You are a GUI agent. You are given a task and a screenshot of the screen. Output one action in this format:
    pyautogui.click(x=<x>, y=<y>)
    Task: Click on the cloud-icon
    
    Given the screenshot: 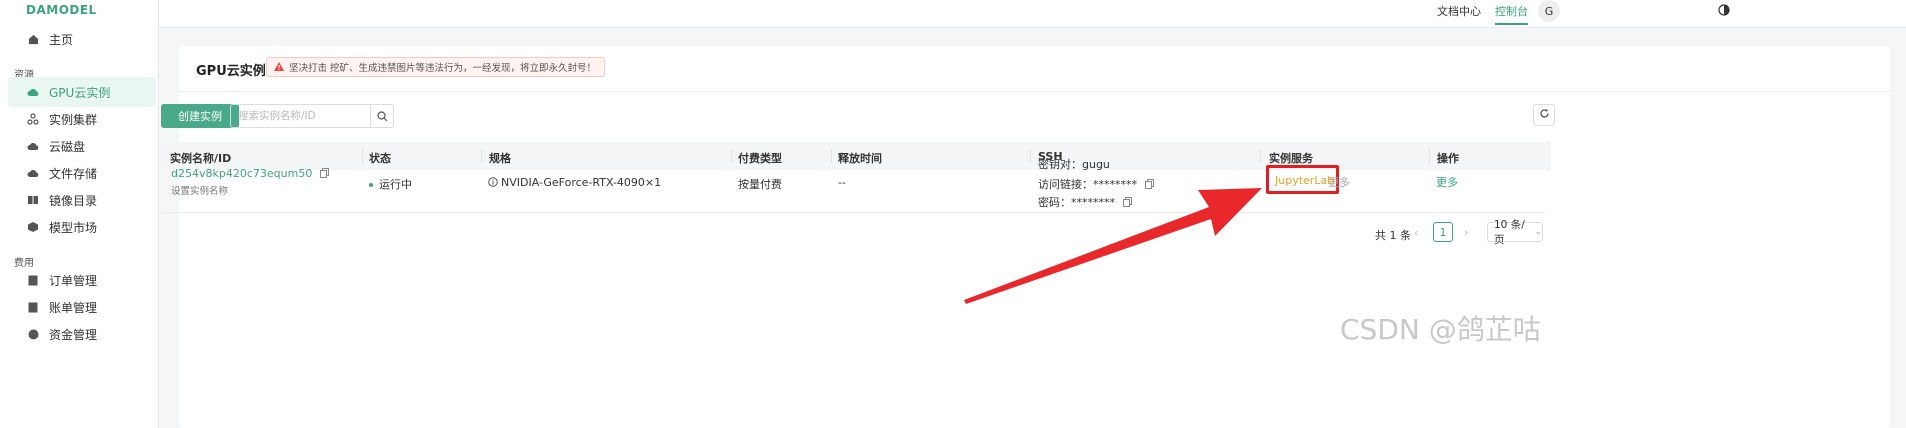 What is the action you would take?
    pyautogui.click(x=33, y=92)
    